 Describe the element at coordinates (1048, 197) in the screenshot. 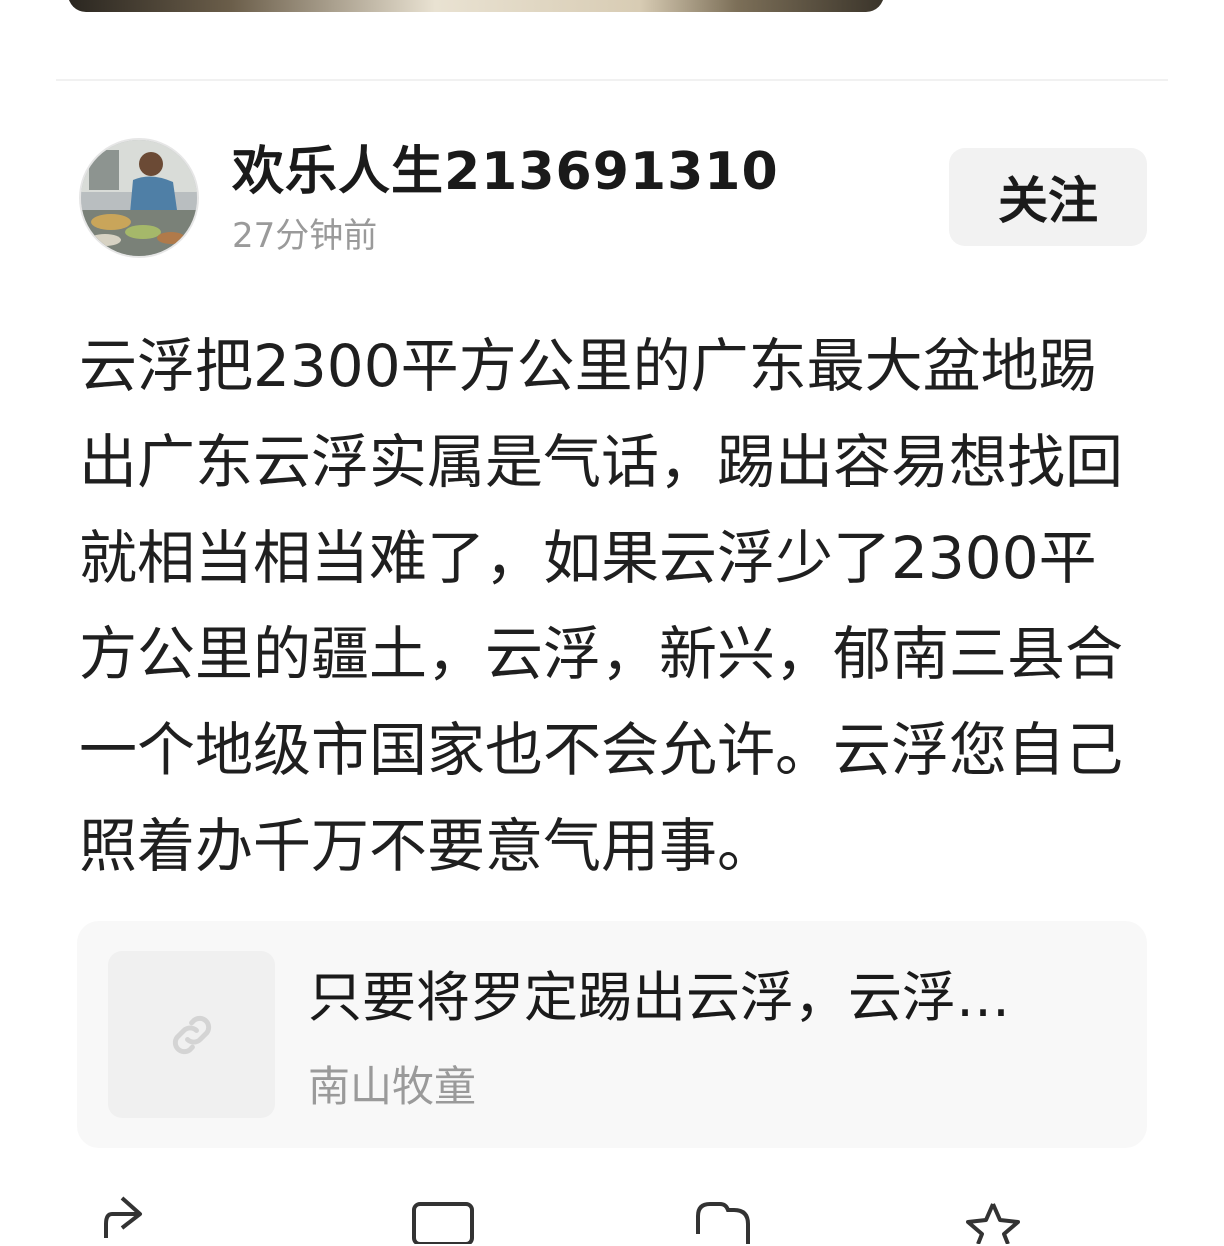

I see `follow-button: 关注` at that location.